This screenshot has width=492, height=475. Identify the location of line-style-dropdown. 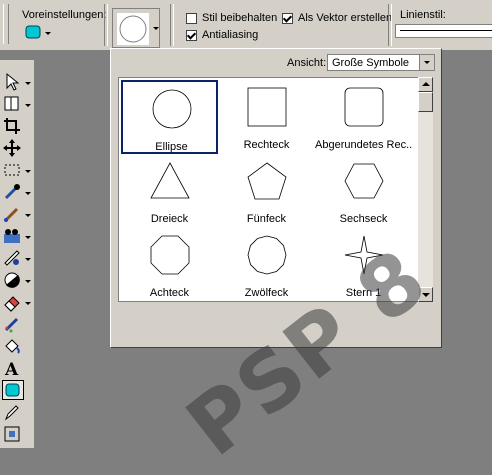
(443, 31).